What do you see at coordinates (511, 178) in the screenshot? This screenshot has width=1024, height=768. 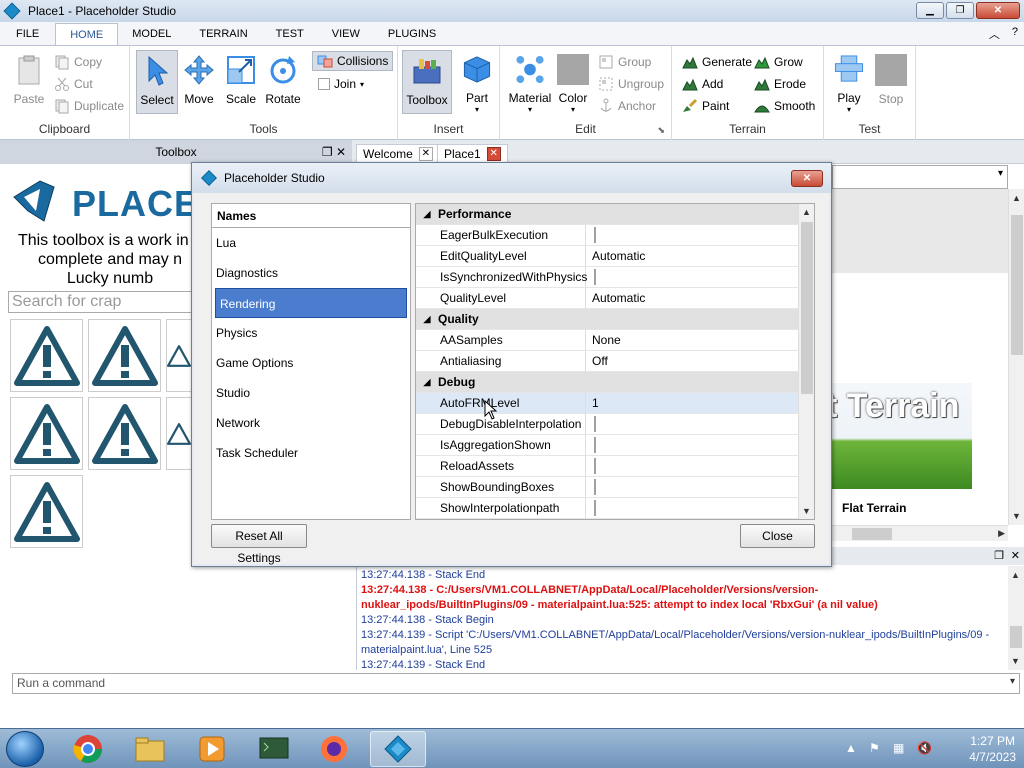 I see `dialog-title-bar: Placeholder Studio ✕` at bounding box center [511, 178].